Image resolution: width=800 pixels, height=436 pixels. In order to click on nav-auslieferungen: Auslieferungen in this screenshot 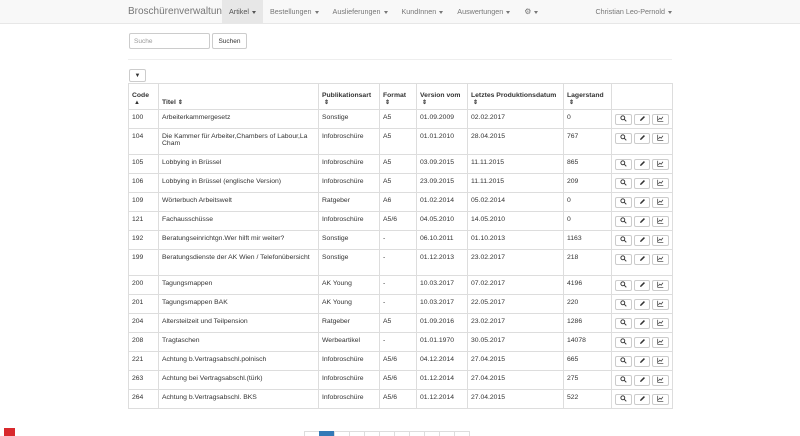, I will do `click(360, 12)`.